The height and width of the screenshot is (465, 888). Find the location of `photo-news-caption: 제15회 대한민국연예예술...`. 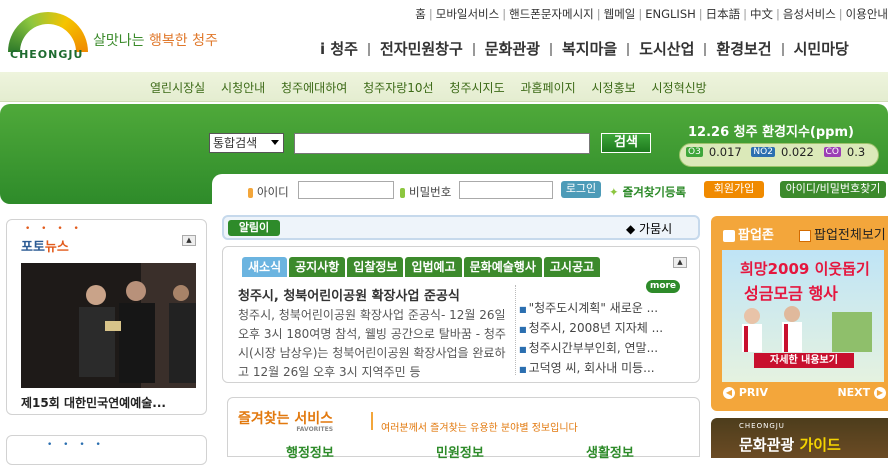

photo-news-caption: 제15회 대한민국연예예술... is located at coordinates (93, 402).